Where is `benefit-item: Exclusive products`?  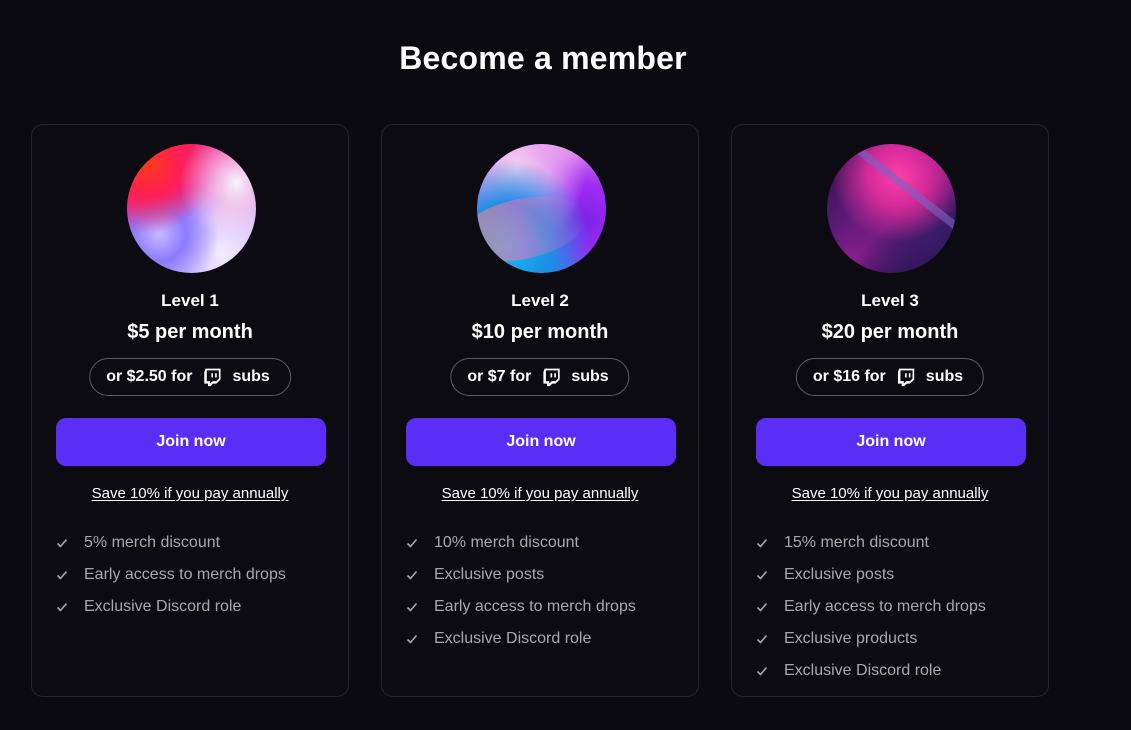
benefit-item: Exclusive products is located at coordinates (871, 639).